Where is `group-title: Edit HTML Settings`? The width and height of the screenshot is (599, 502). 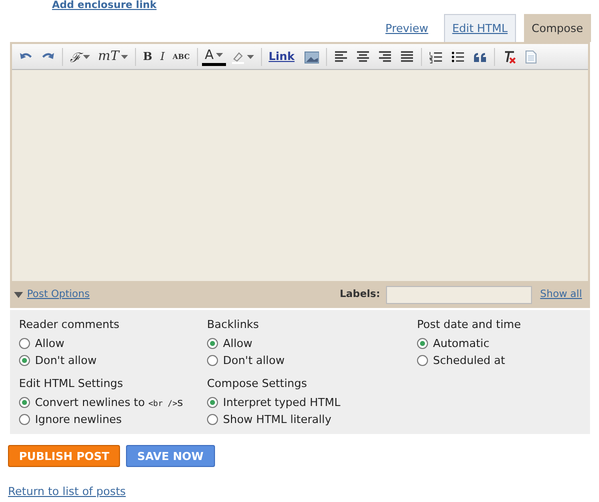 group-title: Edit HTML Settings is located at coordinates (71, 383).